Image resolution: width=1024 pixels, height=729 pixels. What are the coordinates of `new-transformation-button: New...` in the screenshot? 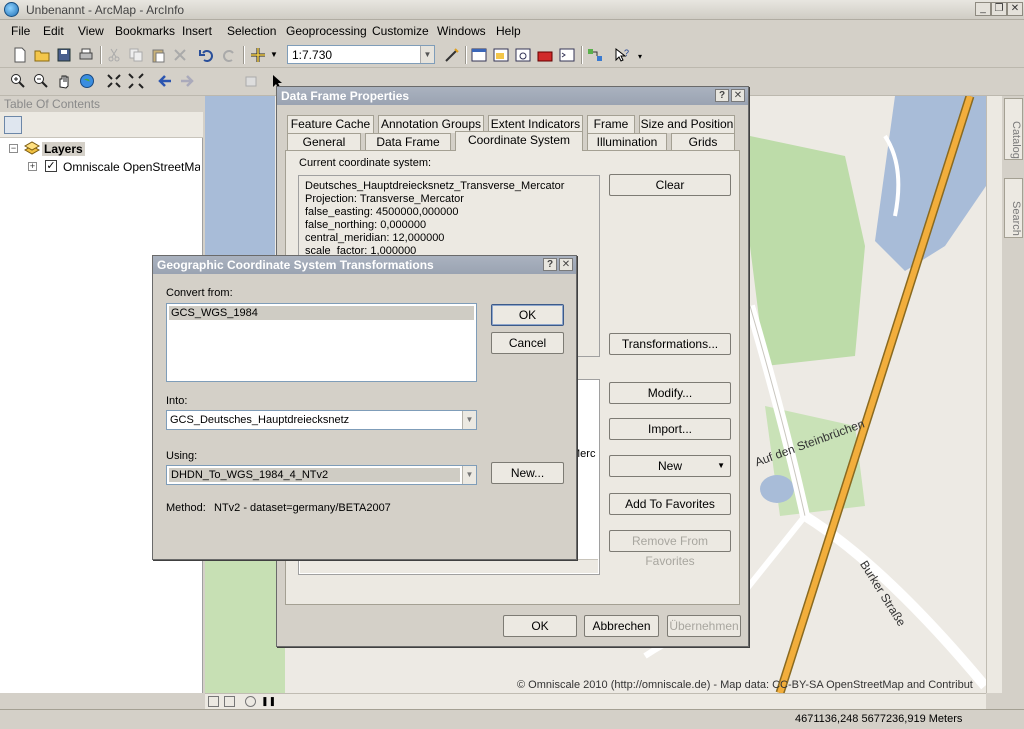 It's located at (527, 473).